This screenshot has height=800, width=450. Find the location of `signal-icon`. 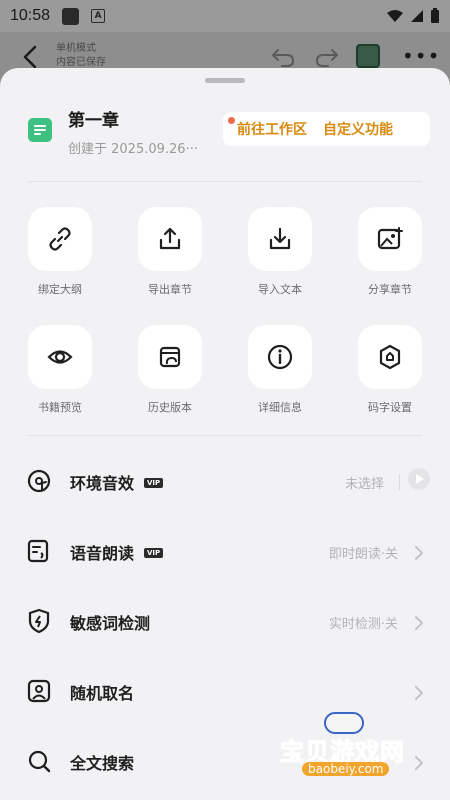

signal-icon is located at coordinates (417, 16).